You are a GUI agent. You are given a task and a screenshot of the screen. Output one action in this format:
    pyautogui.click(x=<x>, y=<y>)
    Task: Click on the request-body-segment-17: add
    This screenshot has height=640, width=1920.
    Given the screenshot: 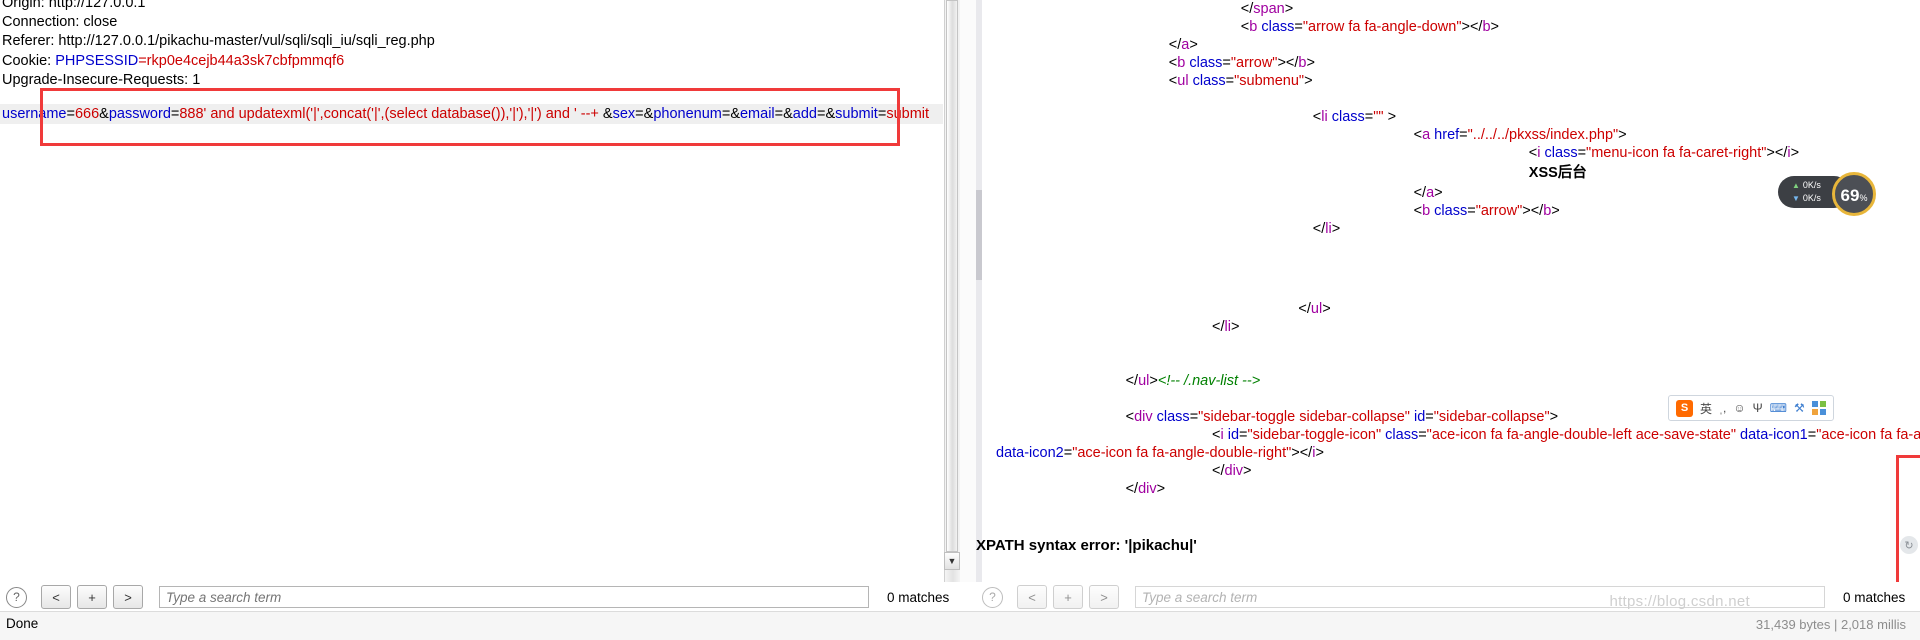 What is the action you would take?
    pyautogui.click(x=804, y=114)
    